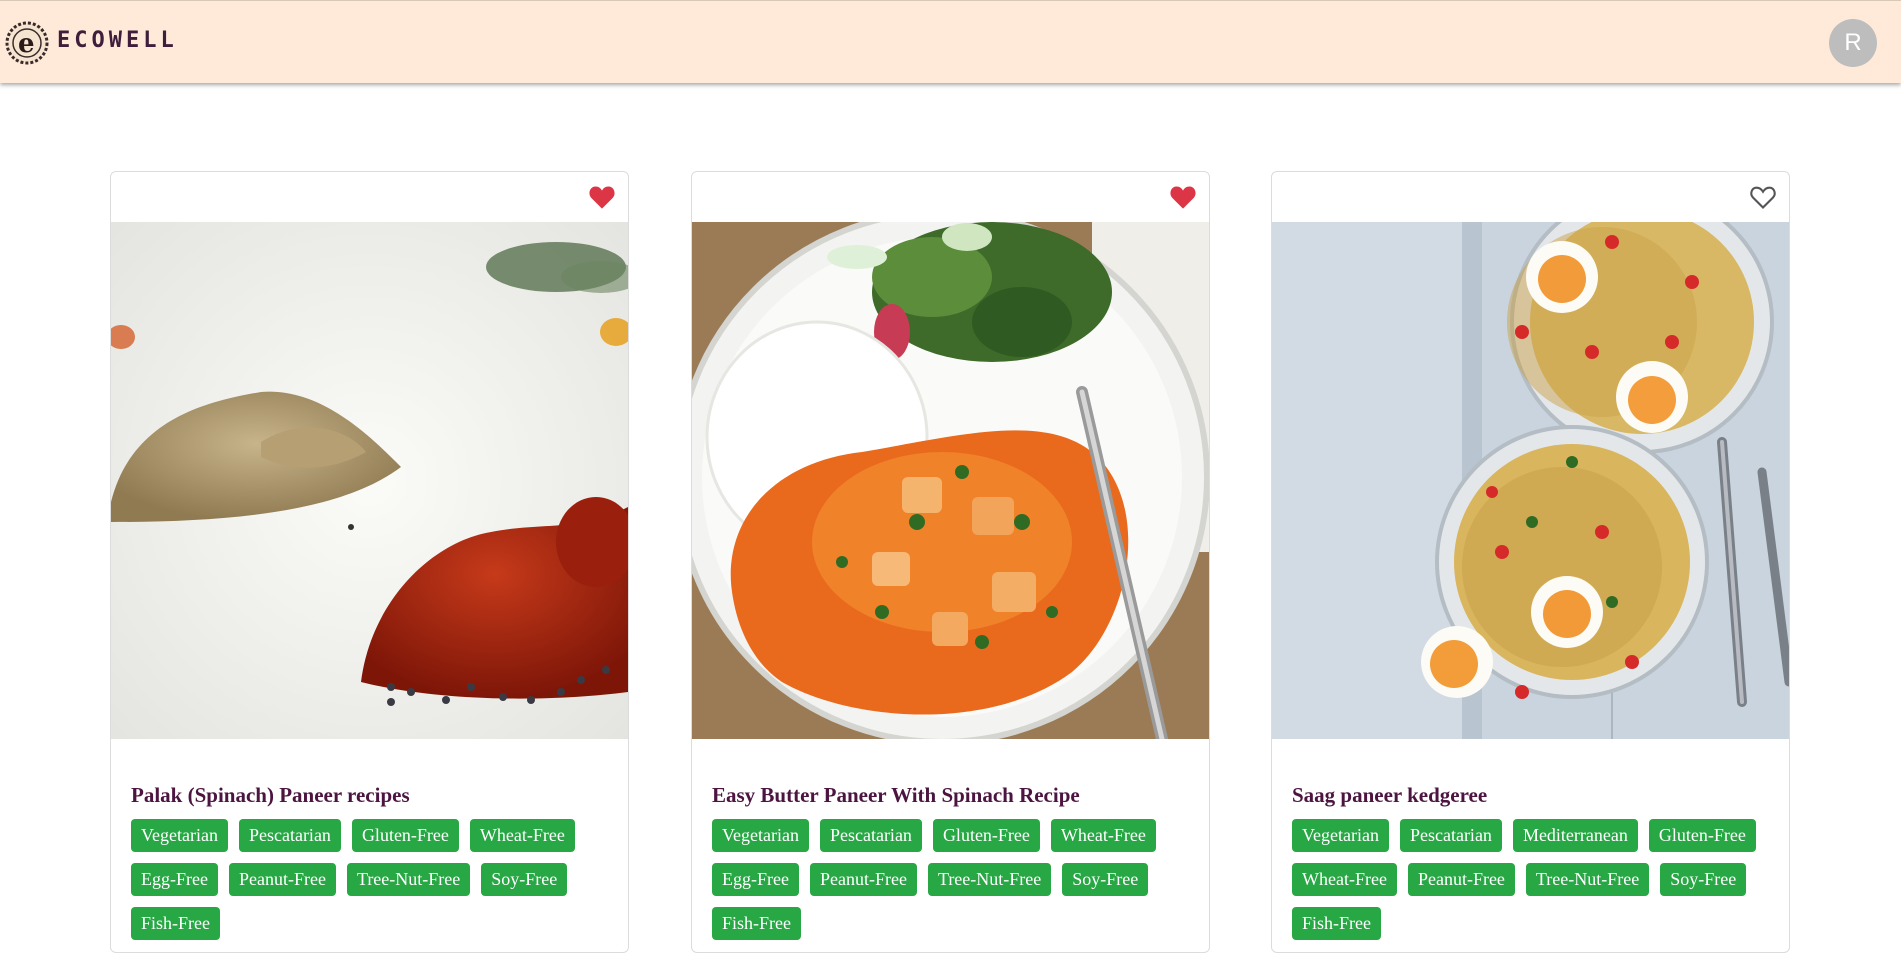 The width and height of the screenshot is (1901, 953). What do you see at coordinates (1575, 835) in the screenshot?
I see `diet-tag: Mediterranean` at bounding box center [1575, 835].